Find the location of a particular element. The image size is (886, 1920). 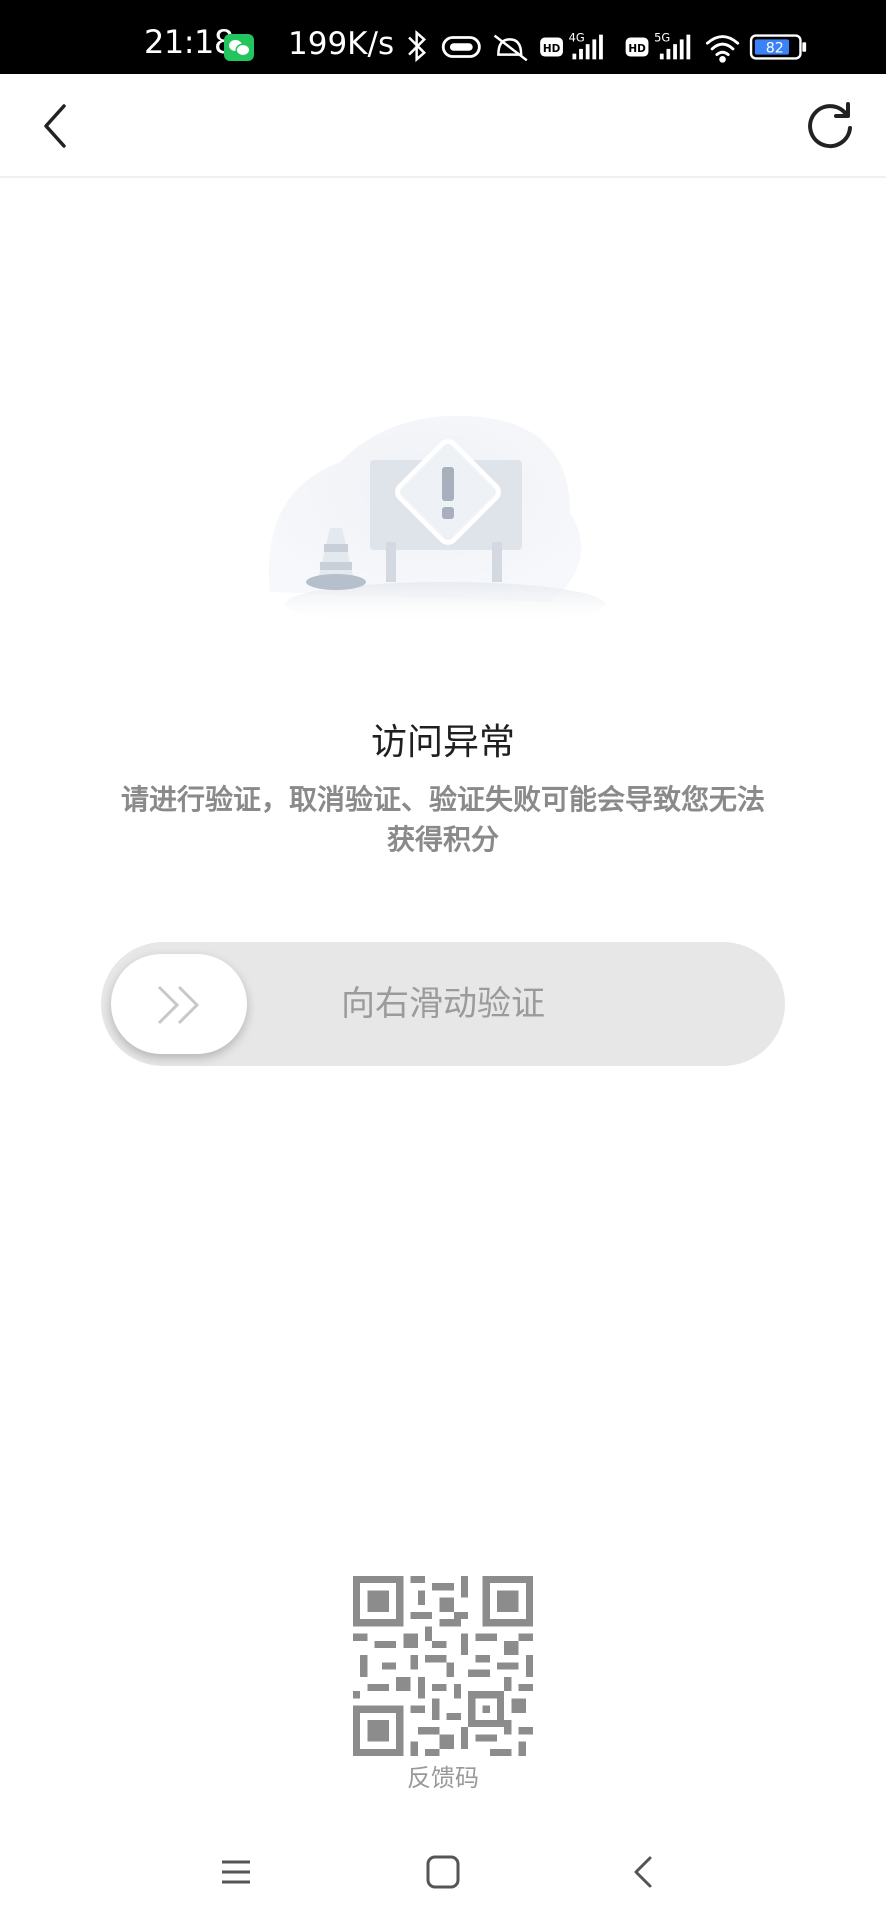

wifi-icon is located at coordinates (722, 49).